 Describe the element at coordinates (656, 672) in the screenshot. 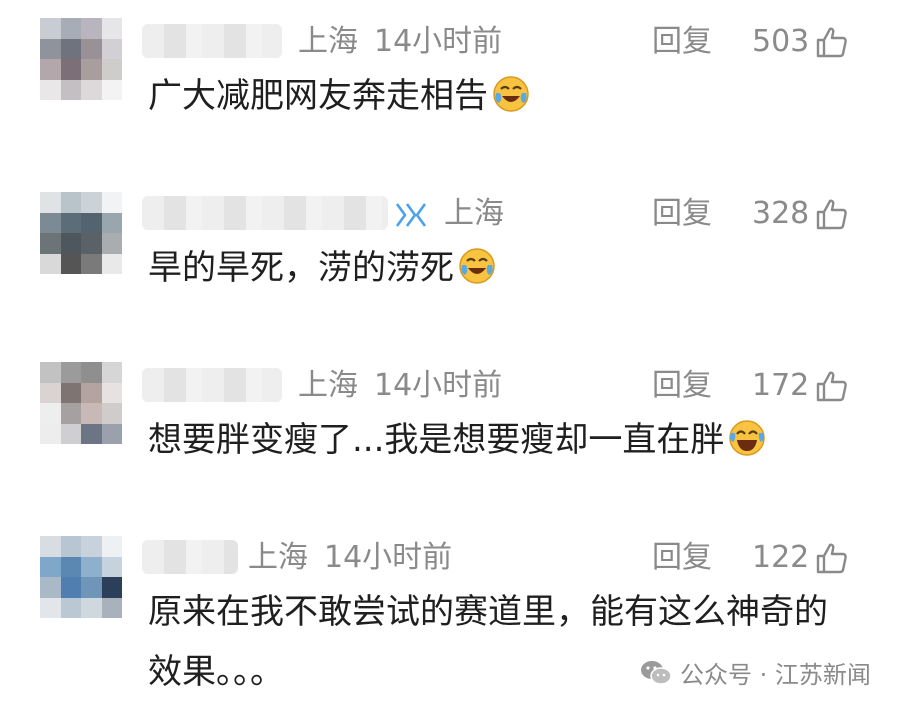

I see `wechat-icon` at that location.